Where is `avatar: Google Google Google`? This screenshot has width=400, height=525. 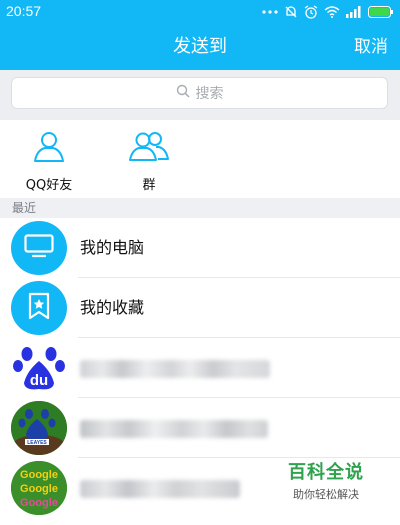
avatar: Google Google Google is located at coordinates (39, 488).